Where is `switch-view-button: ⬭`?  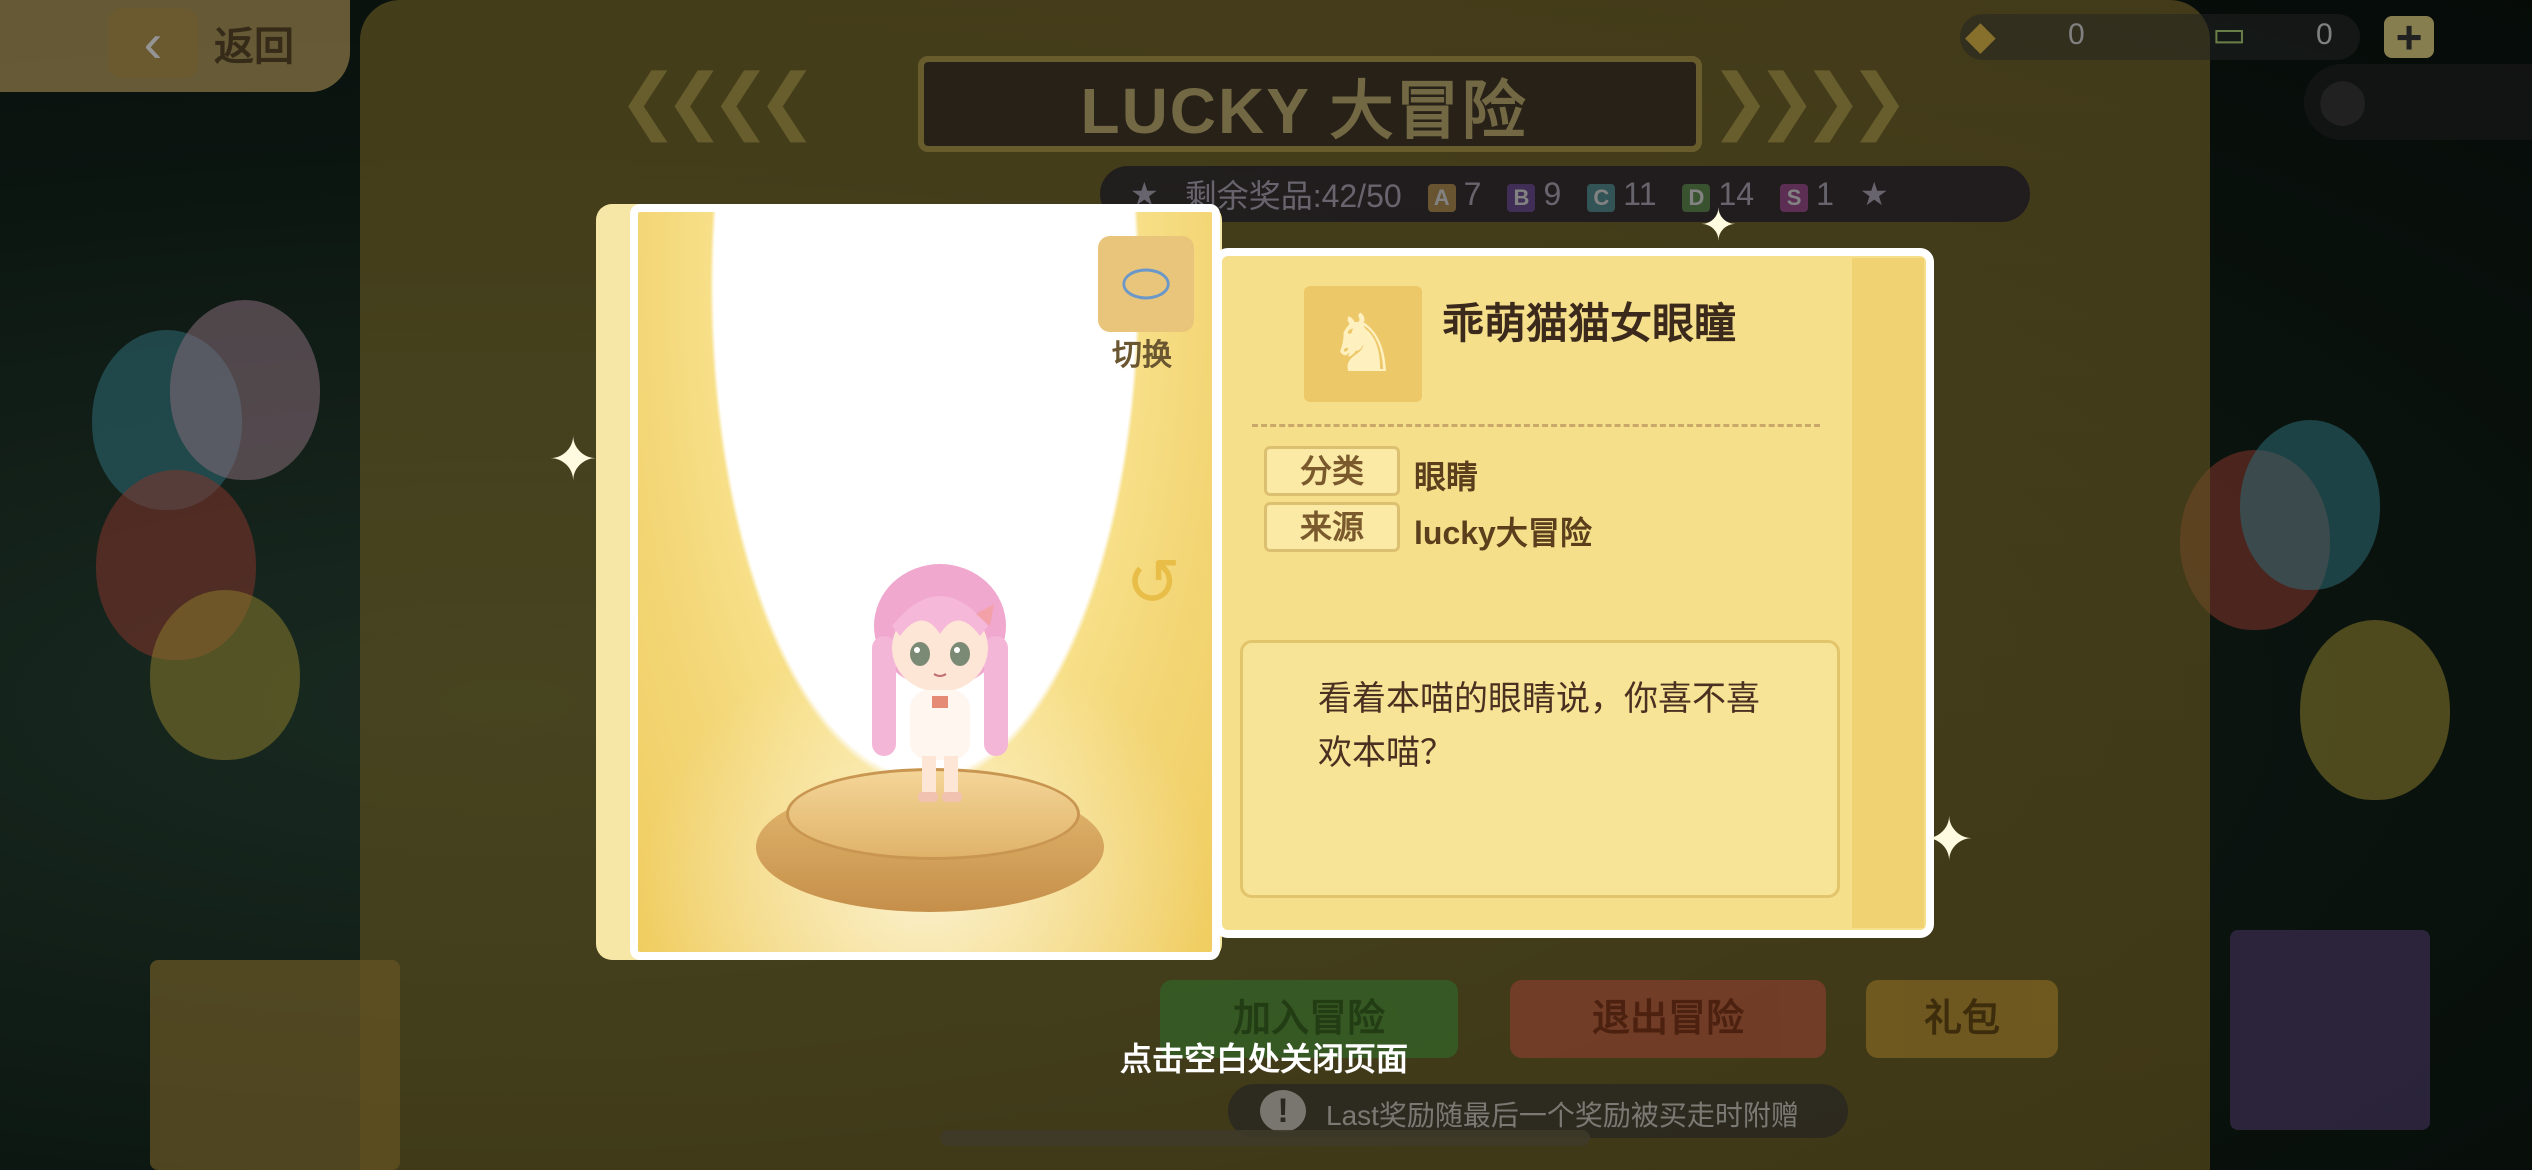 switch-view-button: ⬭ is located at coordinates (1146, 284).